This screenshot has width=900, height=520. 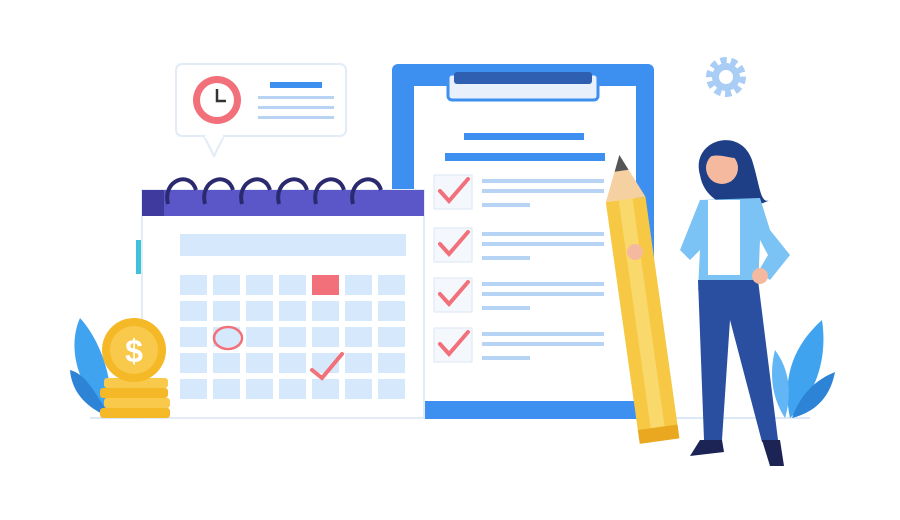 What do you see at coordinates (280, 298) in the screenshot?
I see `calendar-icon` at bounding box center [280, 298].